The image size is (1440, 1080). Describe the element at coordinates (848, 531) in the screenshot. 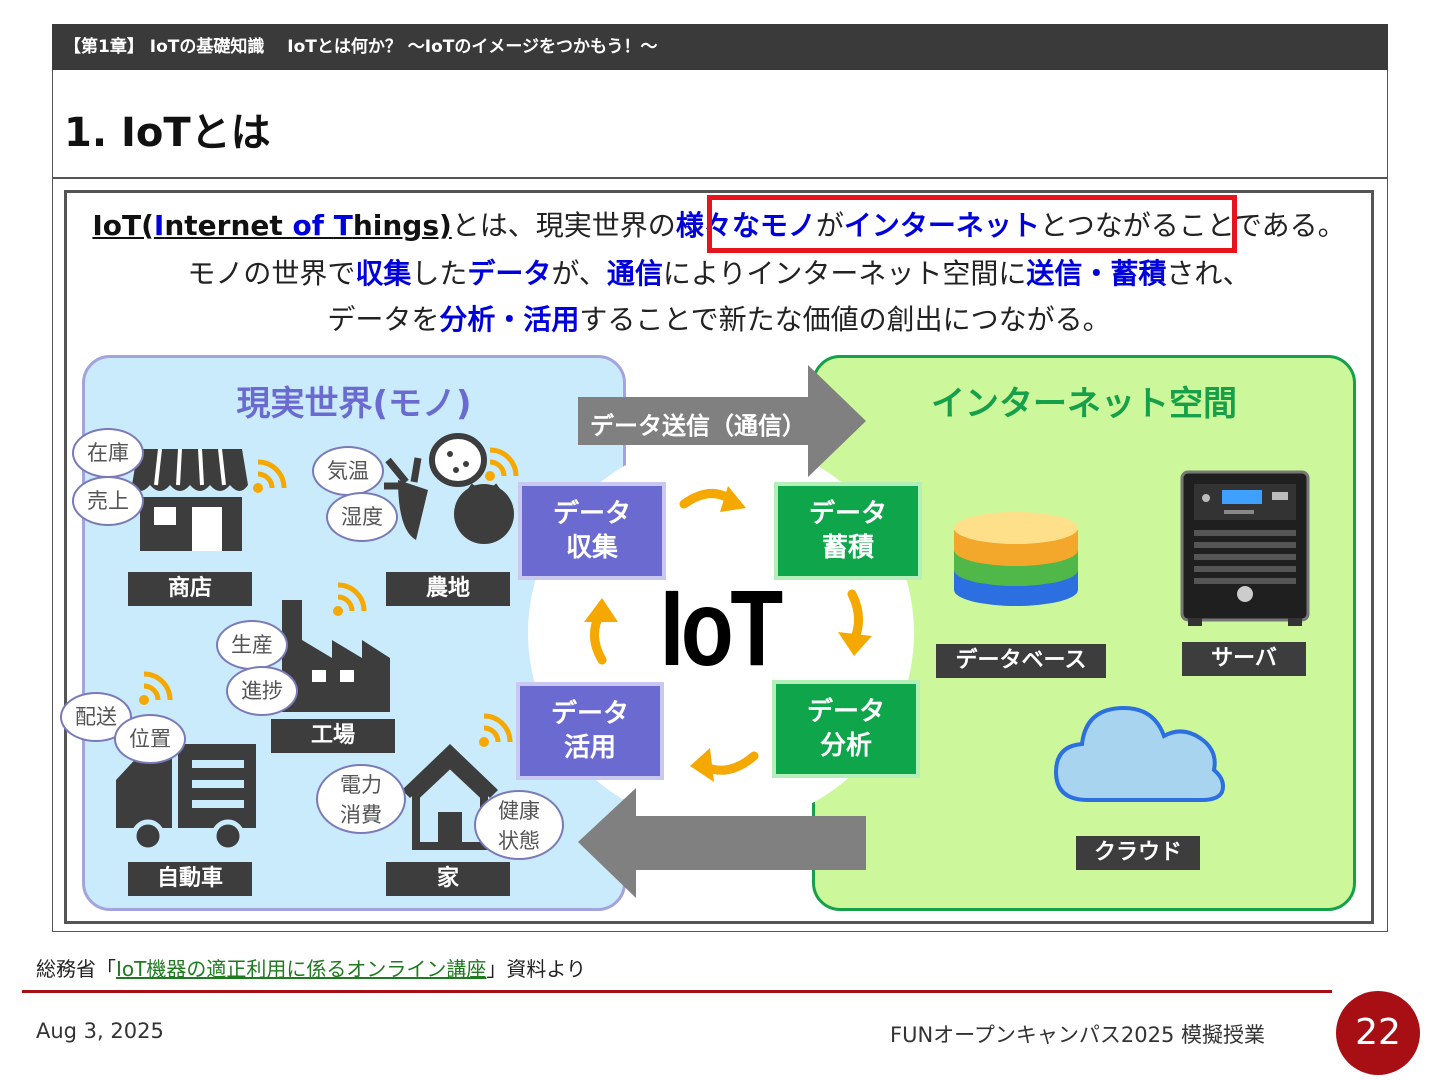

I see `cycle-store: データ 蓄積` at that location.